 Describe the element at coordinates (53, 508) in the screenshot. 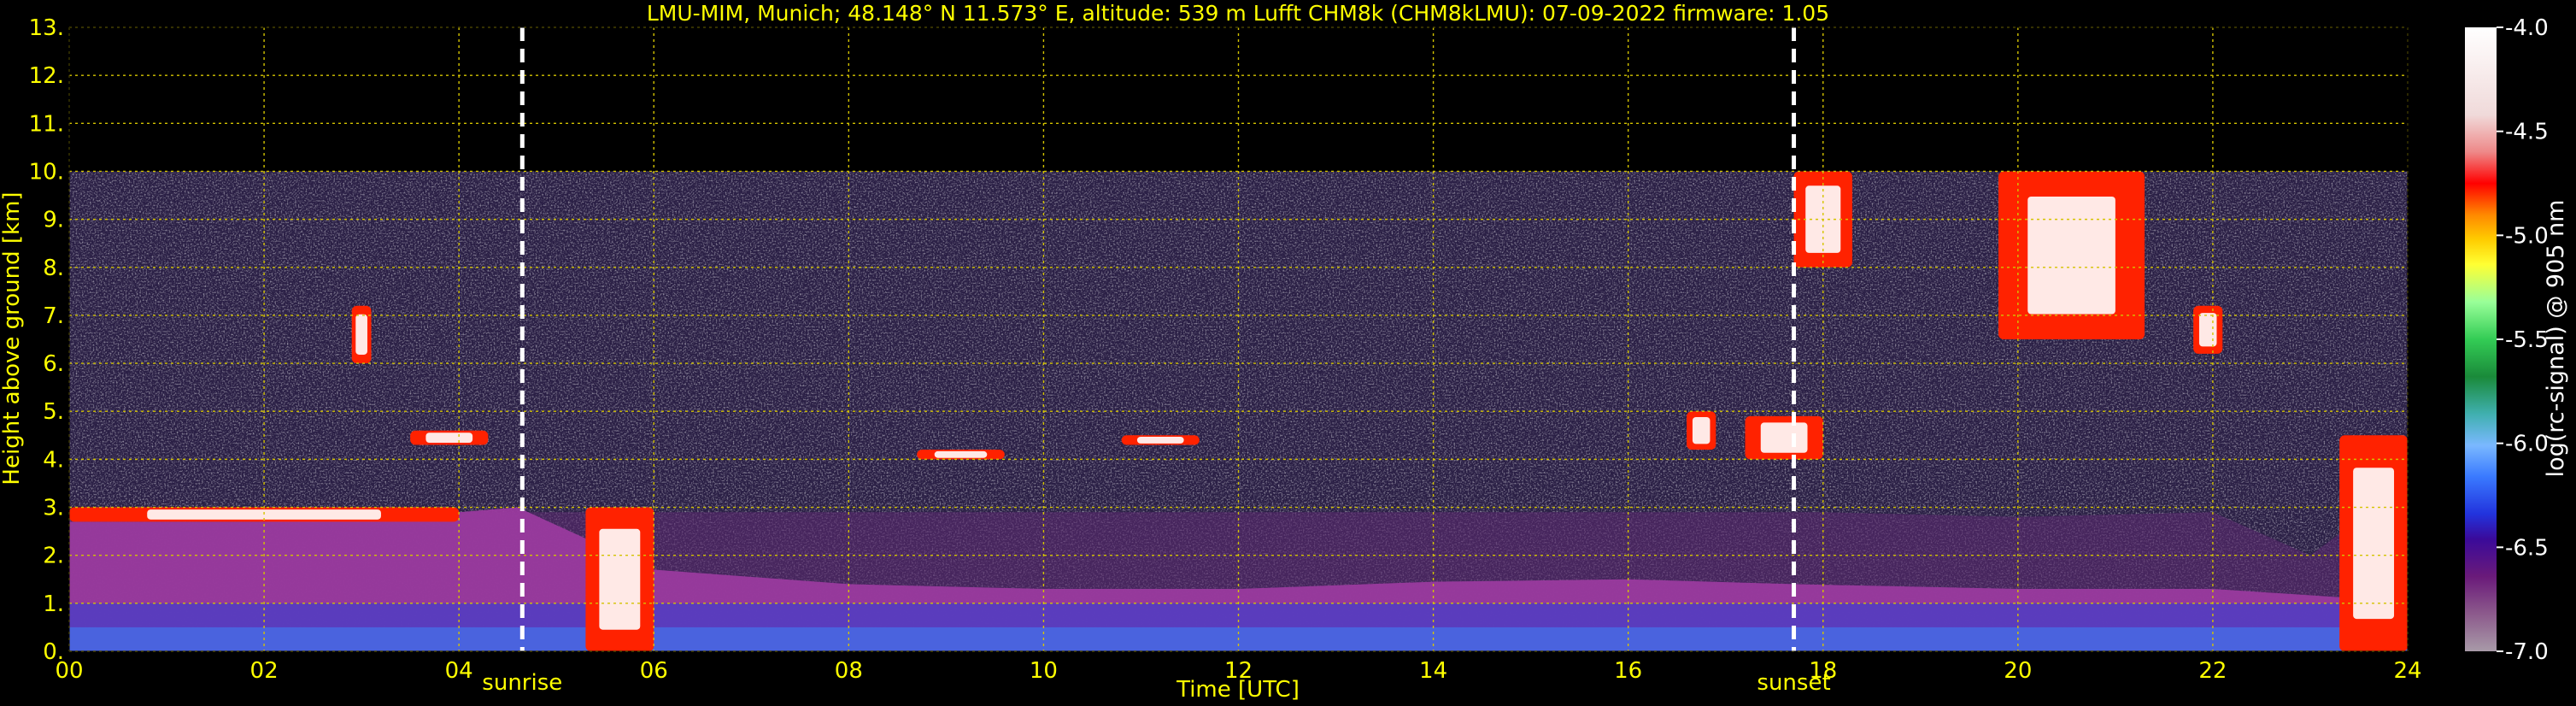

I see `y-tick-label: 3.` at that location.